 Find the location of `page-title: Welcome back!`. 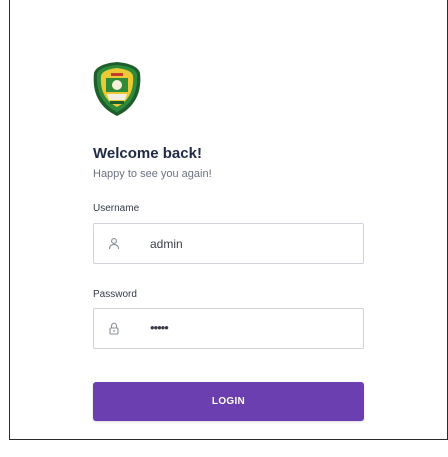

page-title: Welcome back! is located at coordinates (147, 153).